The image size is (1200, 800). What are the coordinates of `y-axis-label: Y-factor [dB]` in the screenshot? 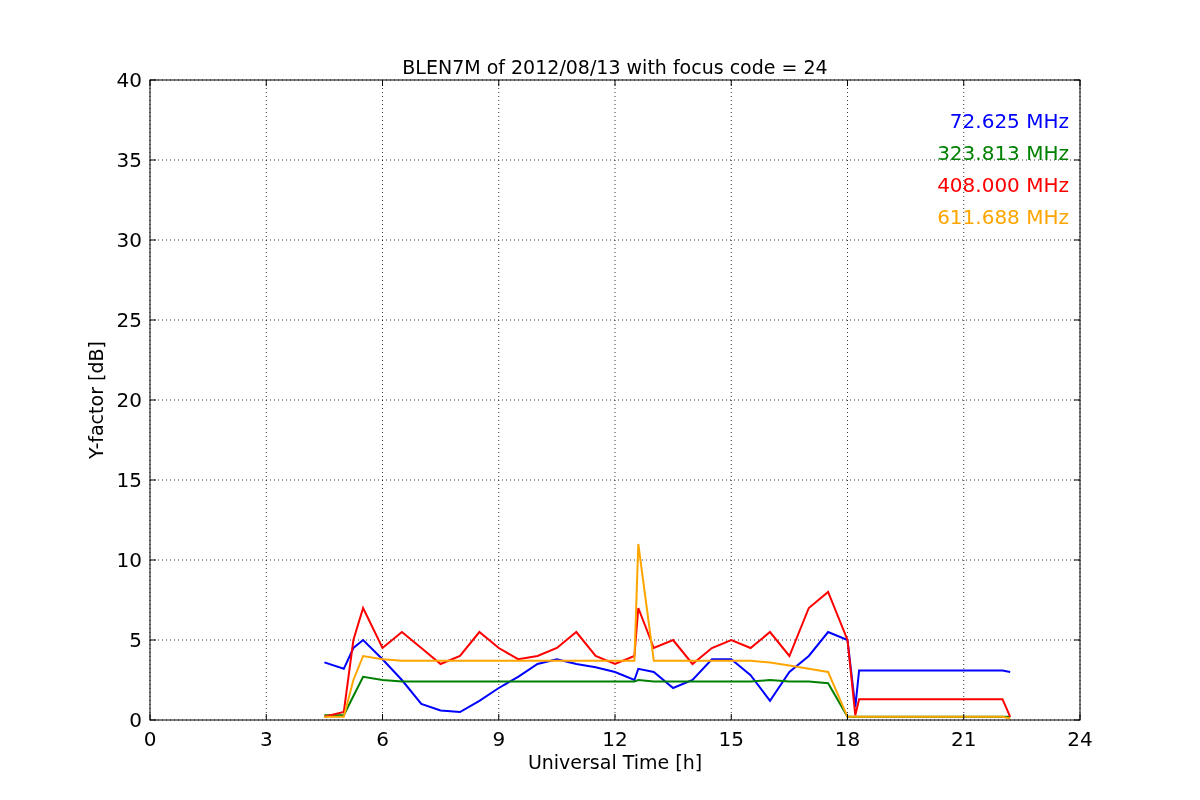 It's located at (96, 400).